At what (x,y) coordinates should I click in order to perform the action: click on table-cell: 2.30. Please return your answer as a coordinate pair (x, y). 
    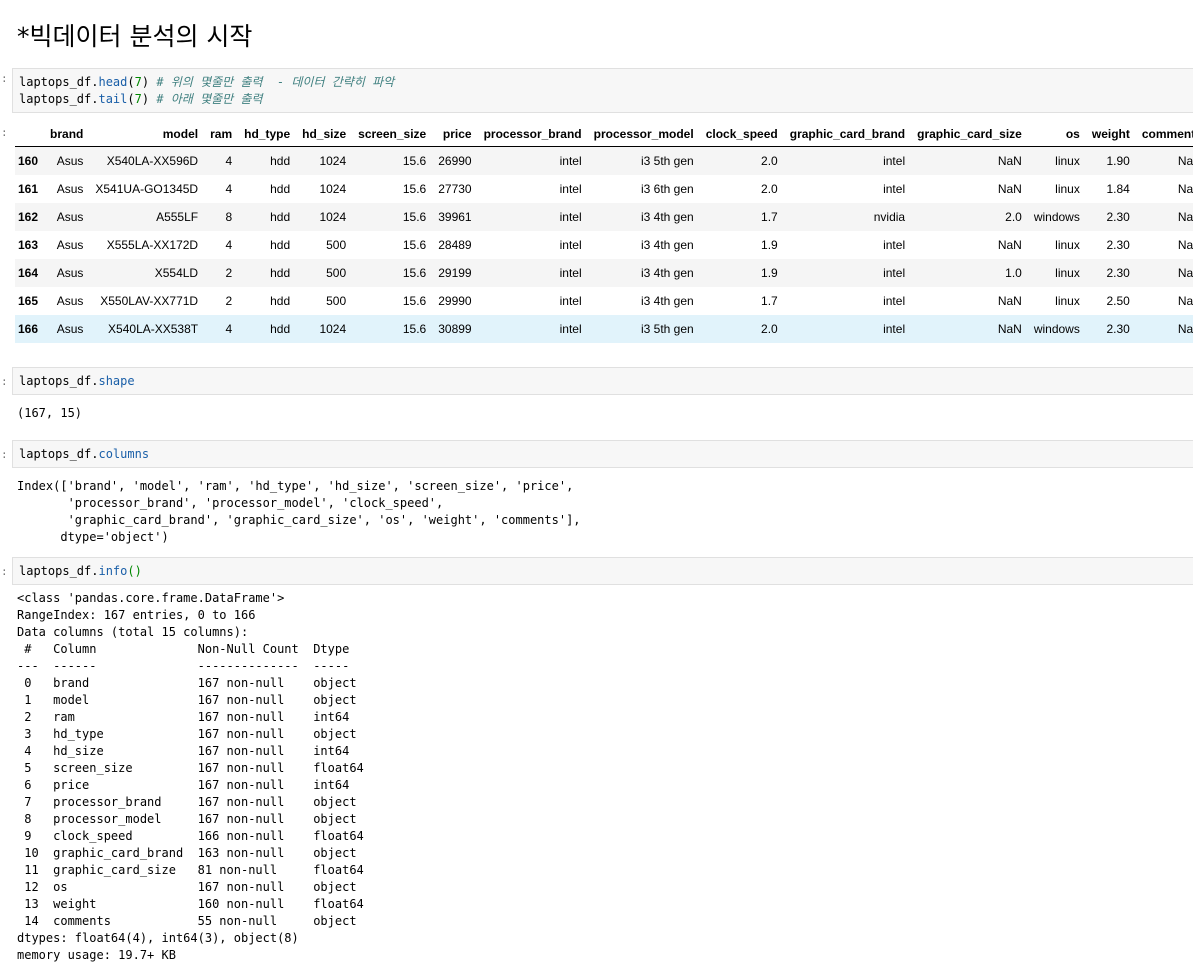
    Looking at the image, I should click on (1118, 329).